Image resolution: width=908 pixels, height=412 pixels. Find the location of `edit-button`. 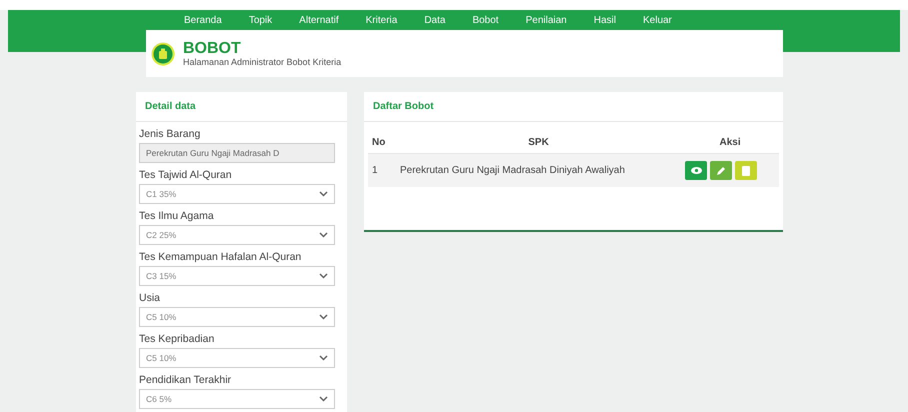

edit-button is located at coordinates (721, 170).